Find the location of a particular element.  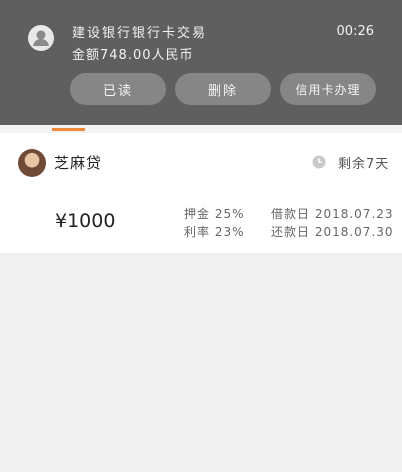

avatar is located at coordinates (32, 163).